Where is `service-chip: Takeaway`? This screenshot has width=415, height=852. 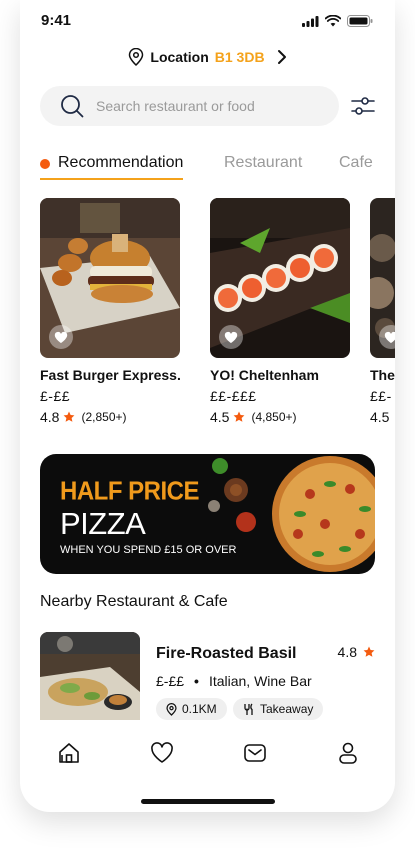
service-chip: Takeaway is located at coordinates (278, 709).